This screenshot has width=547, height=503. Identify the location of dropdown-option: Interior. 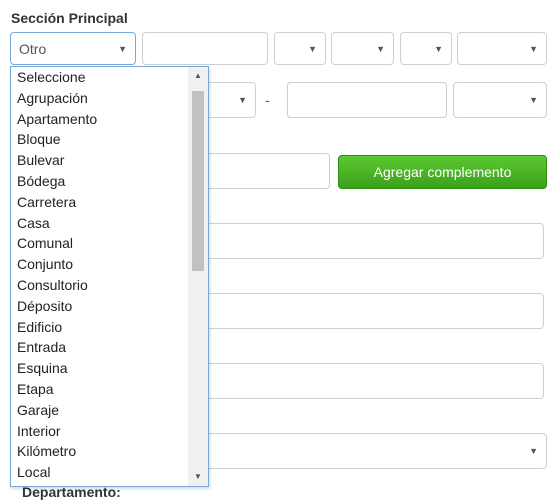
(99, 431).